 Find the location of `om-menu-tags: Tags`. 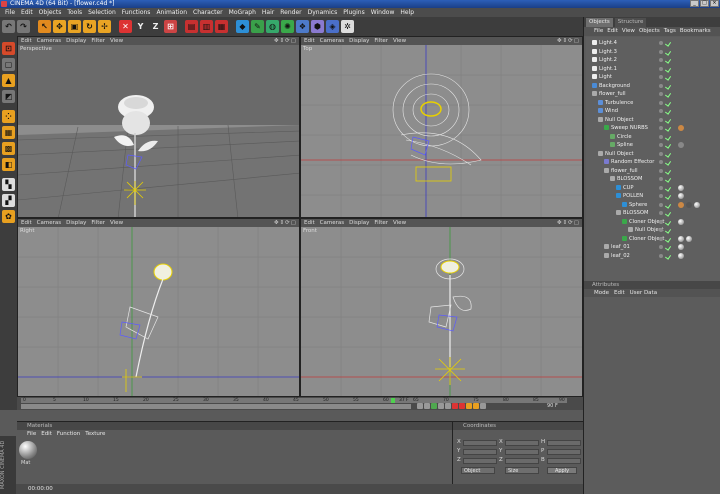

om-menu-tags: Tags is located at coordinates (670, 31).